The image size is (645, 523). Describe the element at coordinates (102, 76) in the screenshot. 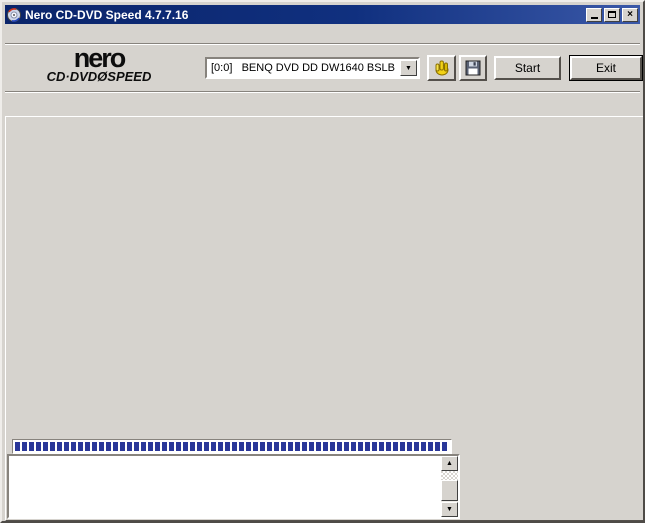

I see `disc-glyph-icon: Ø` at that location.